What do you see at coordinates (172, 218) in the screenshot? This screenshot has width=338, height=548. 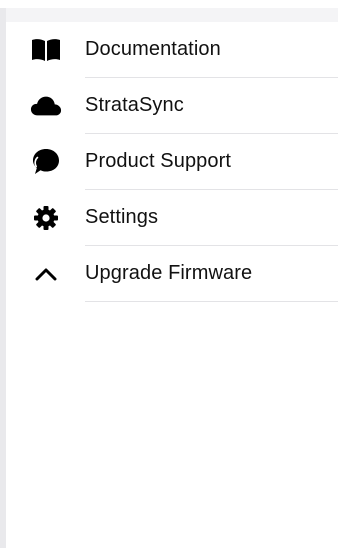 I see `menu-item-settings: Settings` at bounding box center [172, 218].